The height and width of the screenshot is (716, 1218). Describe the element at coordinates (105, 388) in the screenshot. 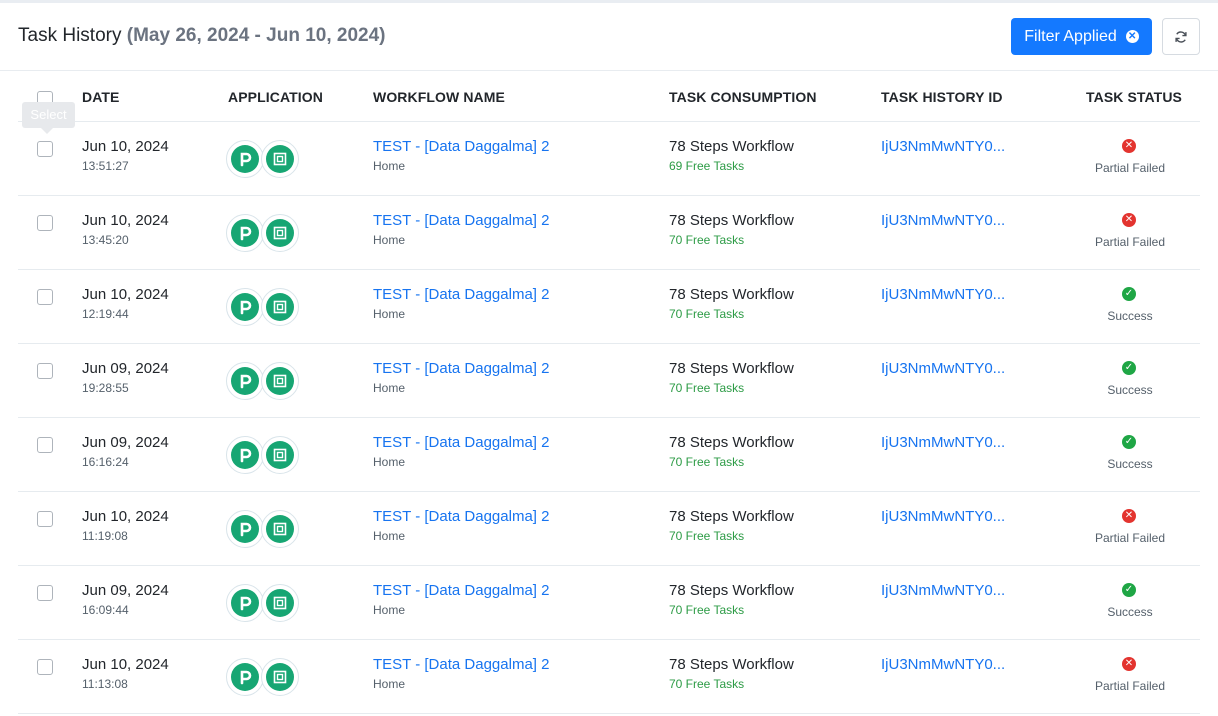

I see `row-time: 19:28:55` at that location.